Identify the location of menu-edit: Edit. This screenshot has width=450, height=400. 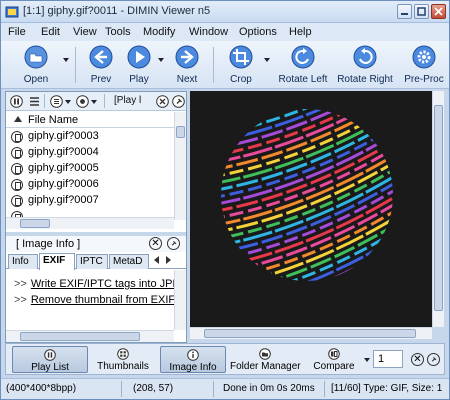
(50, 32).